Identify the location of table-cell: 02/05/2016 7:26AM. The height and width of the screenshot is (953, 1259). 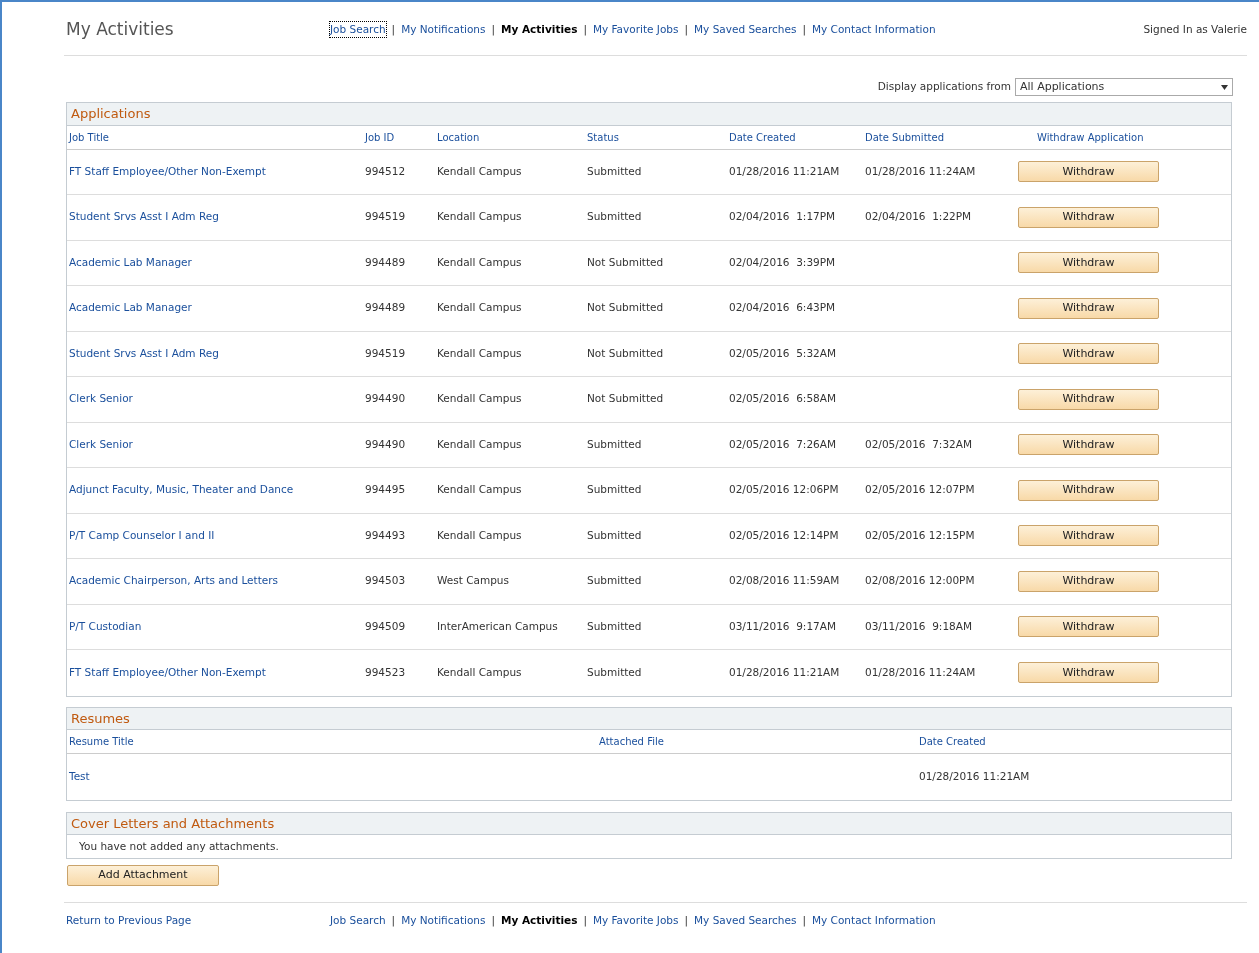
(782, 443).